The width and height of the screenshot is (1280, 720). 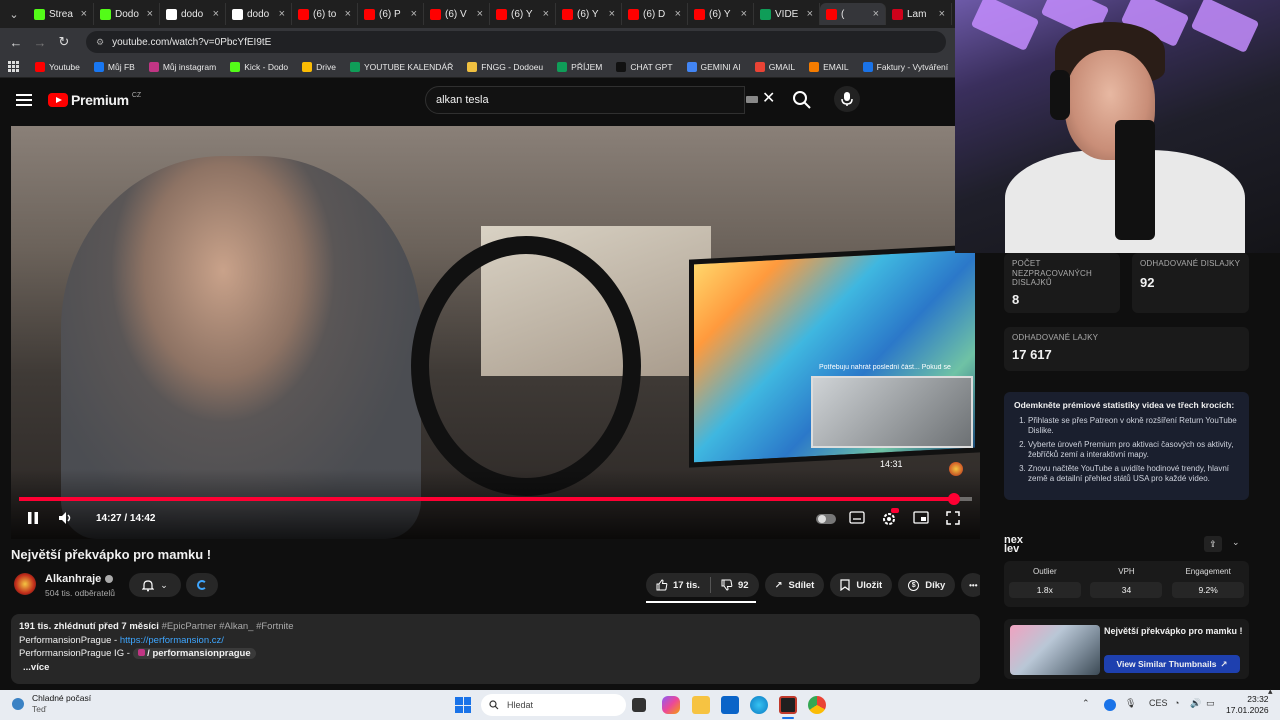 I want to click on browser-tab: (6) V ×, so click(x=457, y=14).